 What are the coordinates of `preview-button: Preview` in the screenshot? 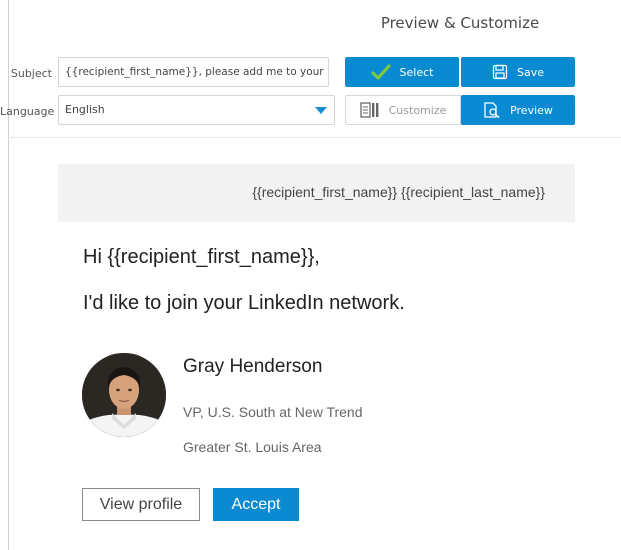 It's located at (518, 110).